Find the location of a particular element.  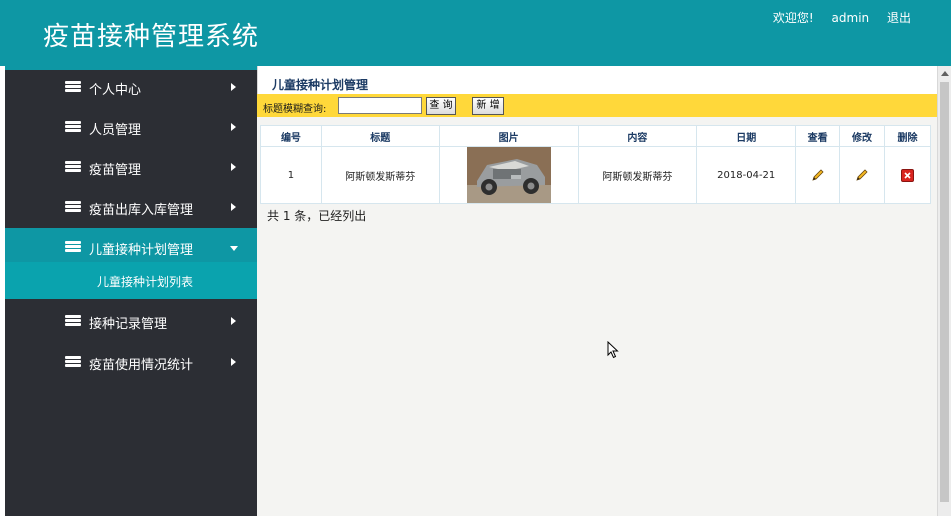

column-header-image: 图片 is located at coordinates (508, 136).